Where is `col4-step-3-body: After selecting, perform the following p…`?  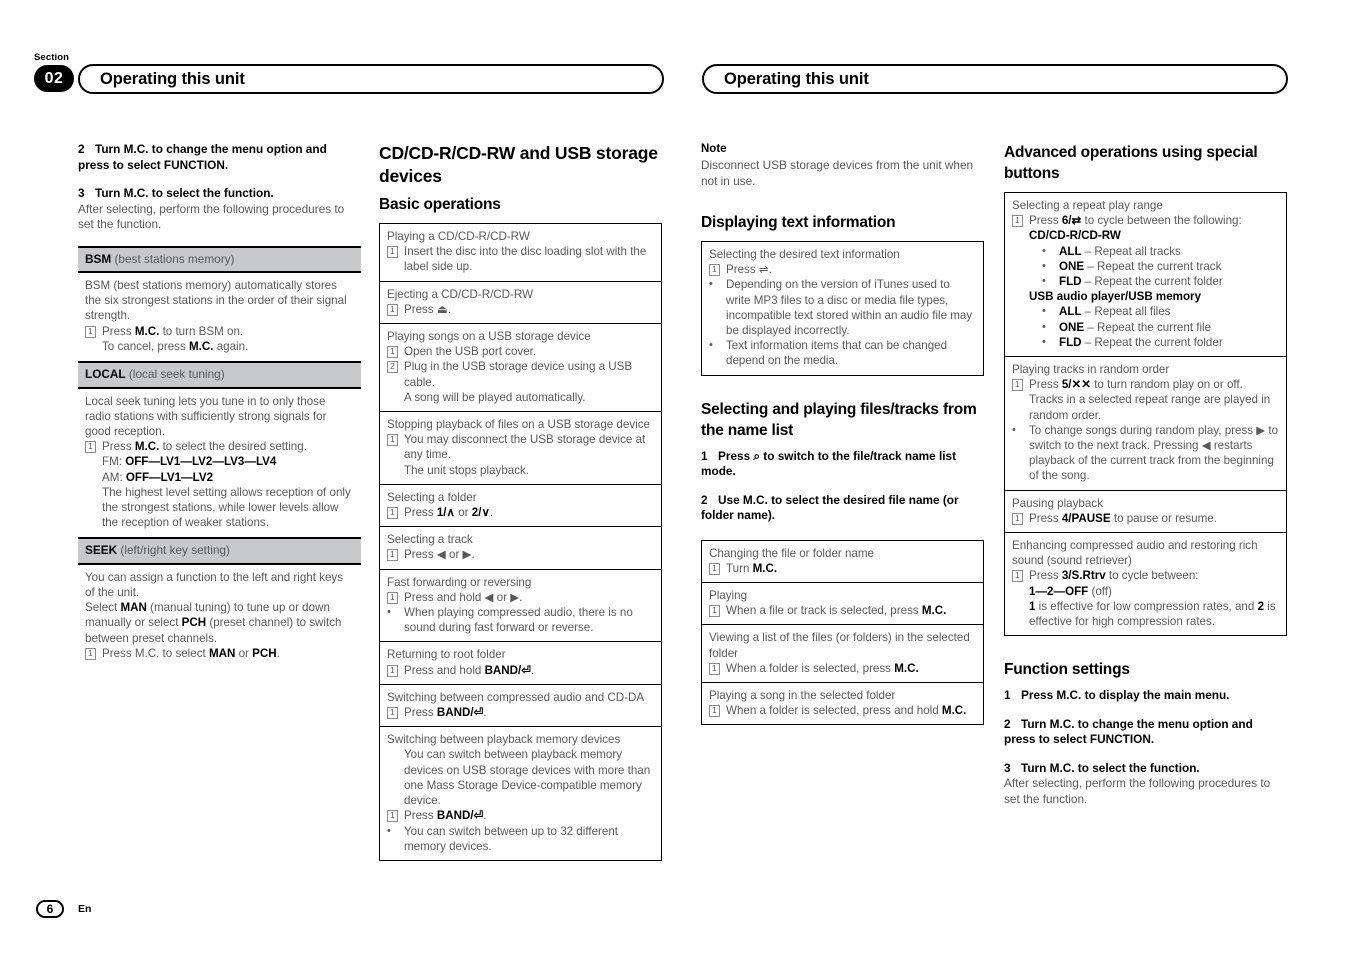 col4-step-3-body: After selecting, perform the following p… is located at coordinates (1137, 791).